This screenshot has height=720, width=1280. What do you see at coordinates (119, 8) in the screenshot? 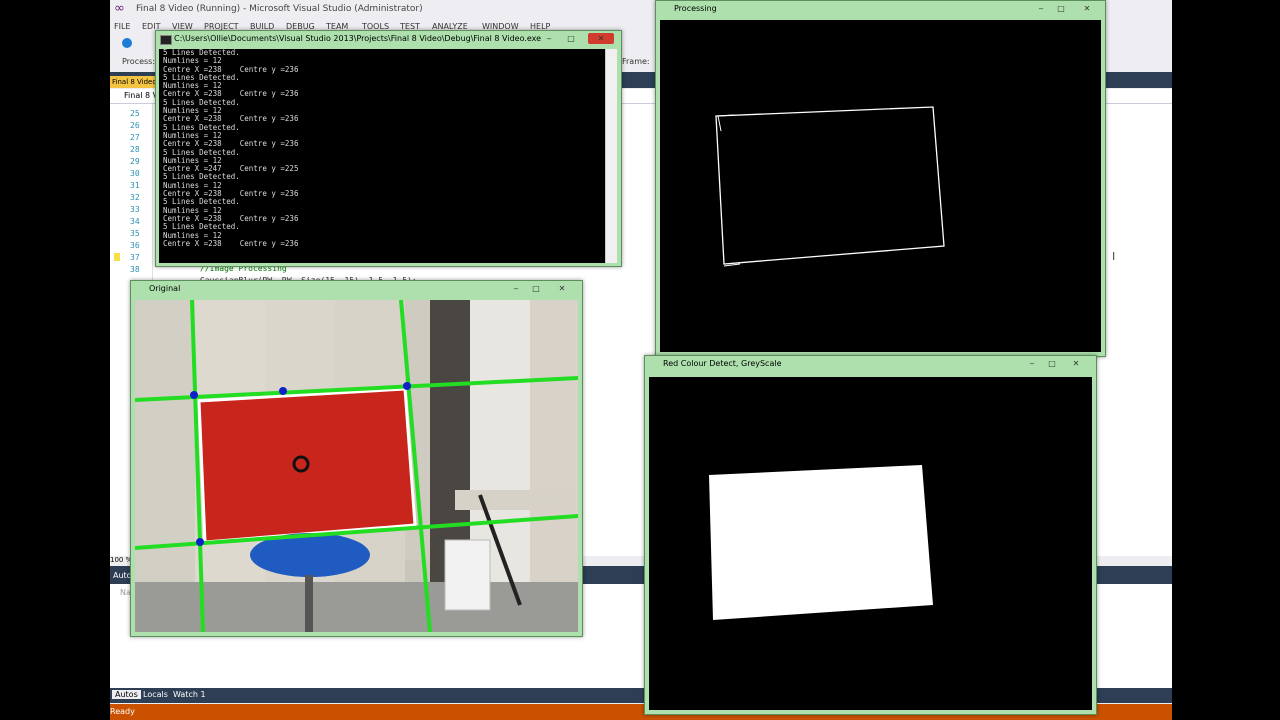
I see `visual-studio-logo-icon: ∞` at bounding box center [119, 8].